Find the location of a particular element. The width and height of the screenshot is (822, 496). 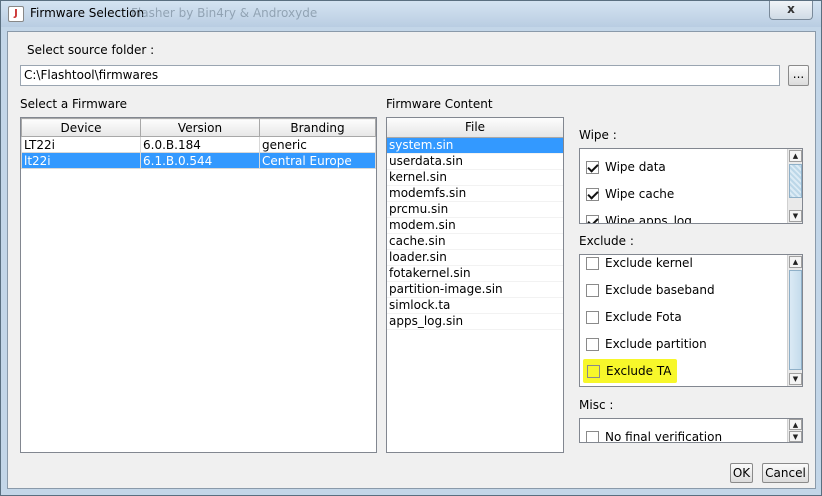

file-list-item: modem.sin is located at coordinates (475, 226).